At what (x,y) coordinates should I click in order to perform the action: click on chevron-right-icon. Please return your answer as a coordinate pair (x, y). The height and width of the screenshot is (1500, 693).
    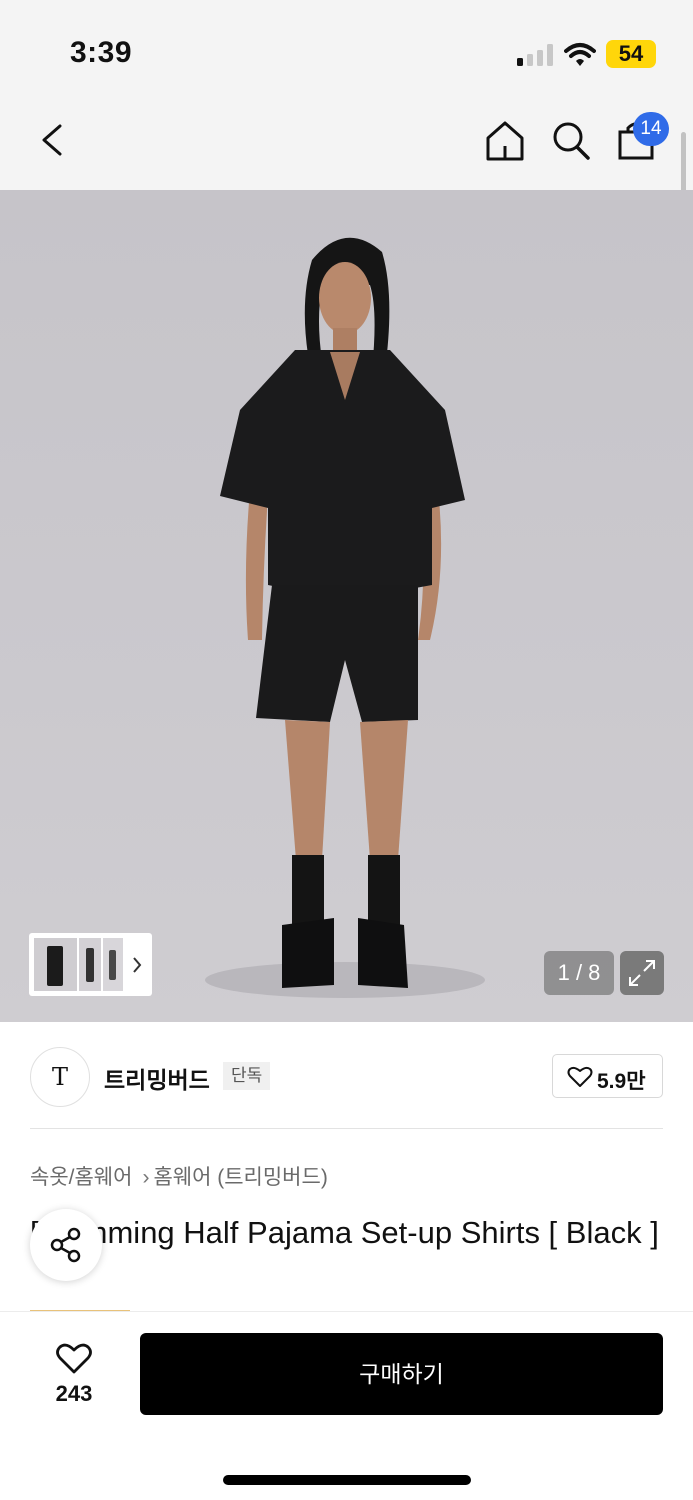
    Looking at the image, I should click on (137, 965).